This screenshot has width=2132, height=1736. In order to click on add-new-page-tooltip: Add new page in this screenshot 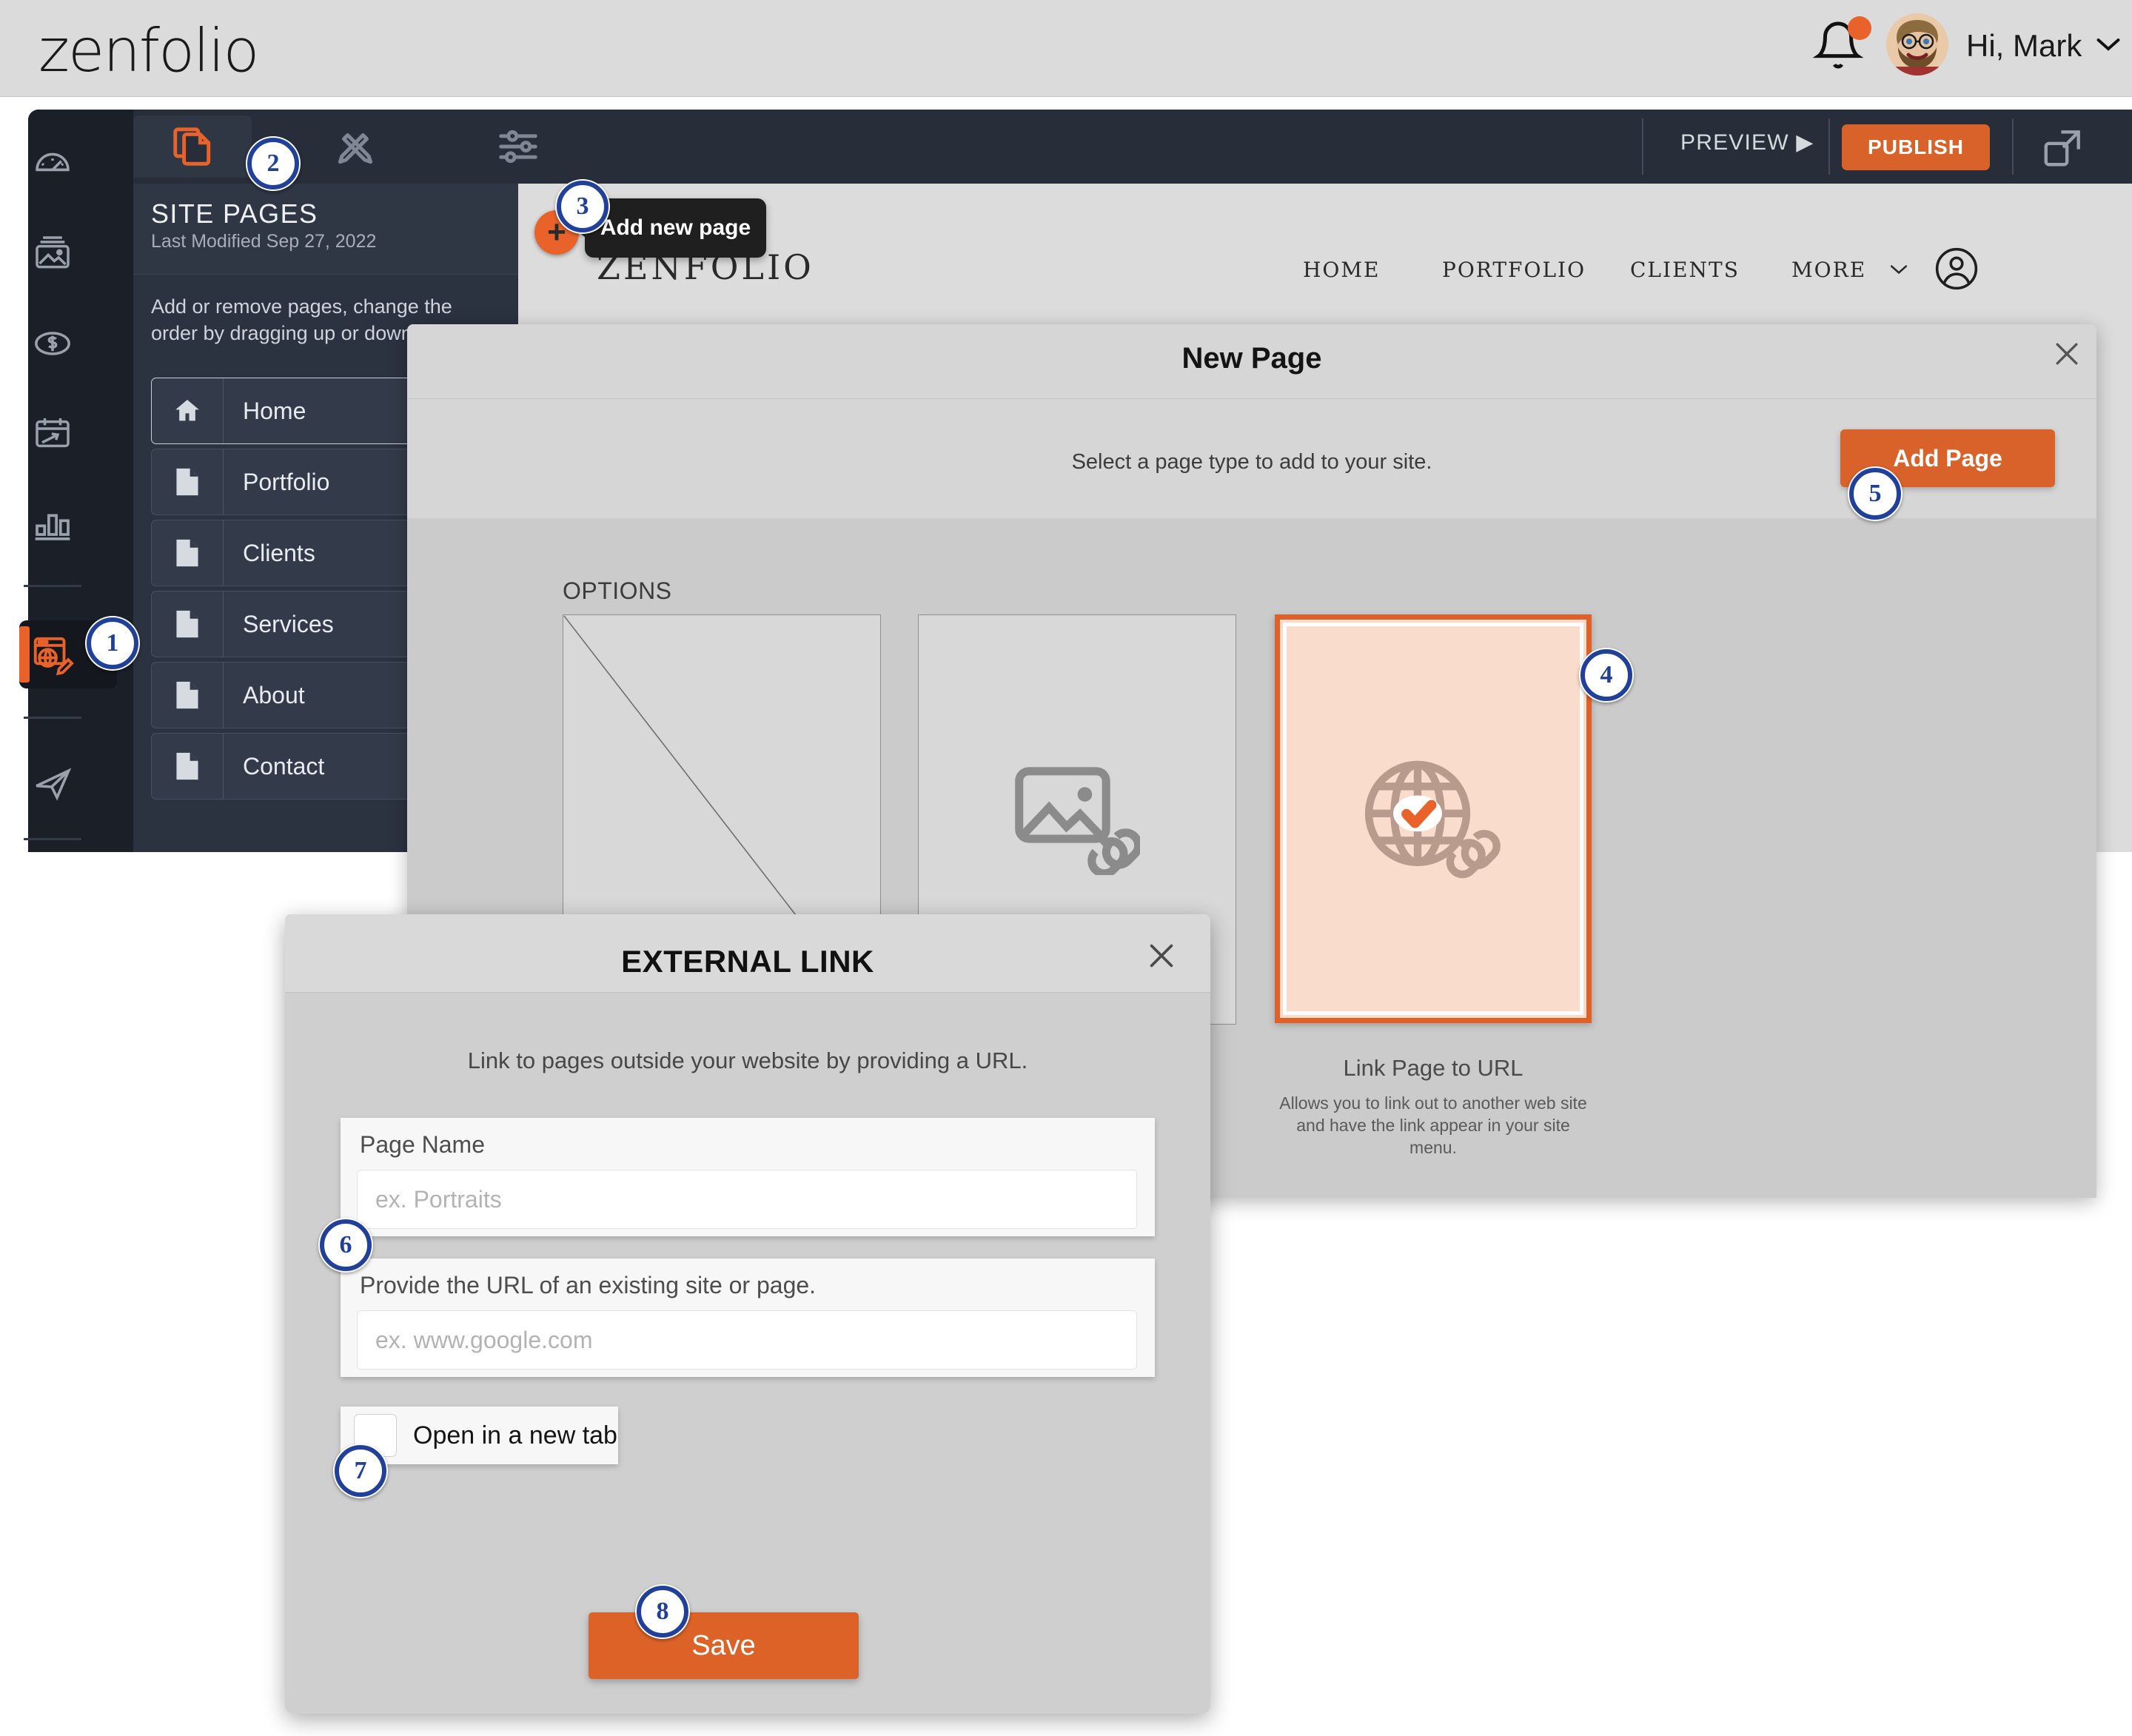, I will do `click(675, 228)`.